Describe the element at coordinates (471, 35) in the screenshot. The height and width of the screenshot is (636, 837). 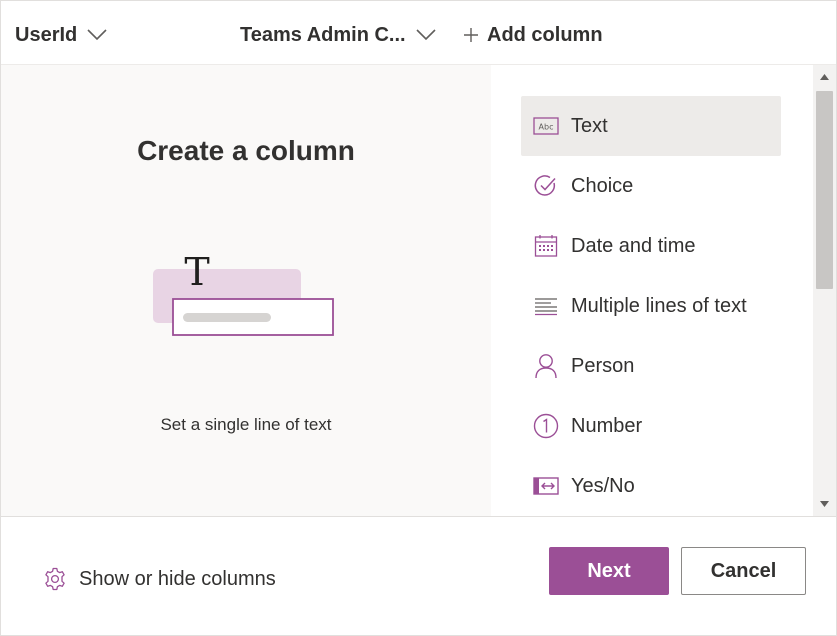
I see `plus-icon` at that location.